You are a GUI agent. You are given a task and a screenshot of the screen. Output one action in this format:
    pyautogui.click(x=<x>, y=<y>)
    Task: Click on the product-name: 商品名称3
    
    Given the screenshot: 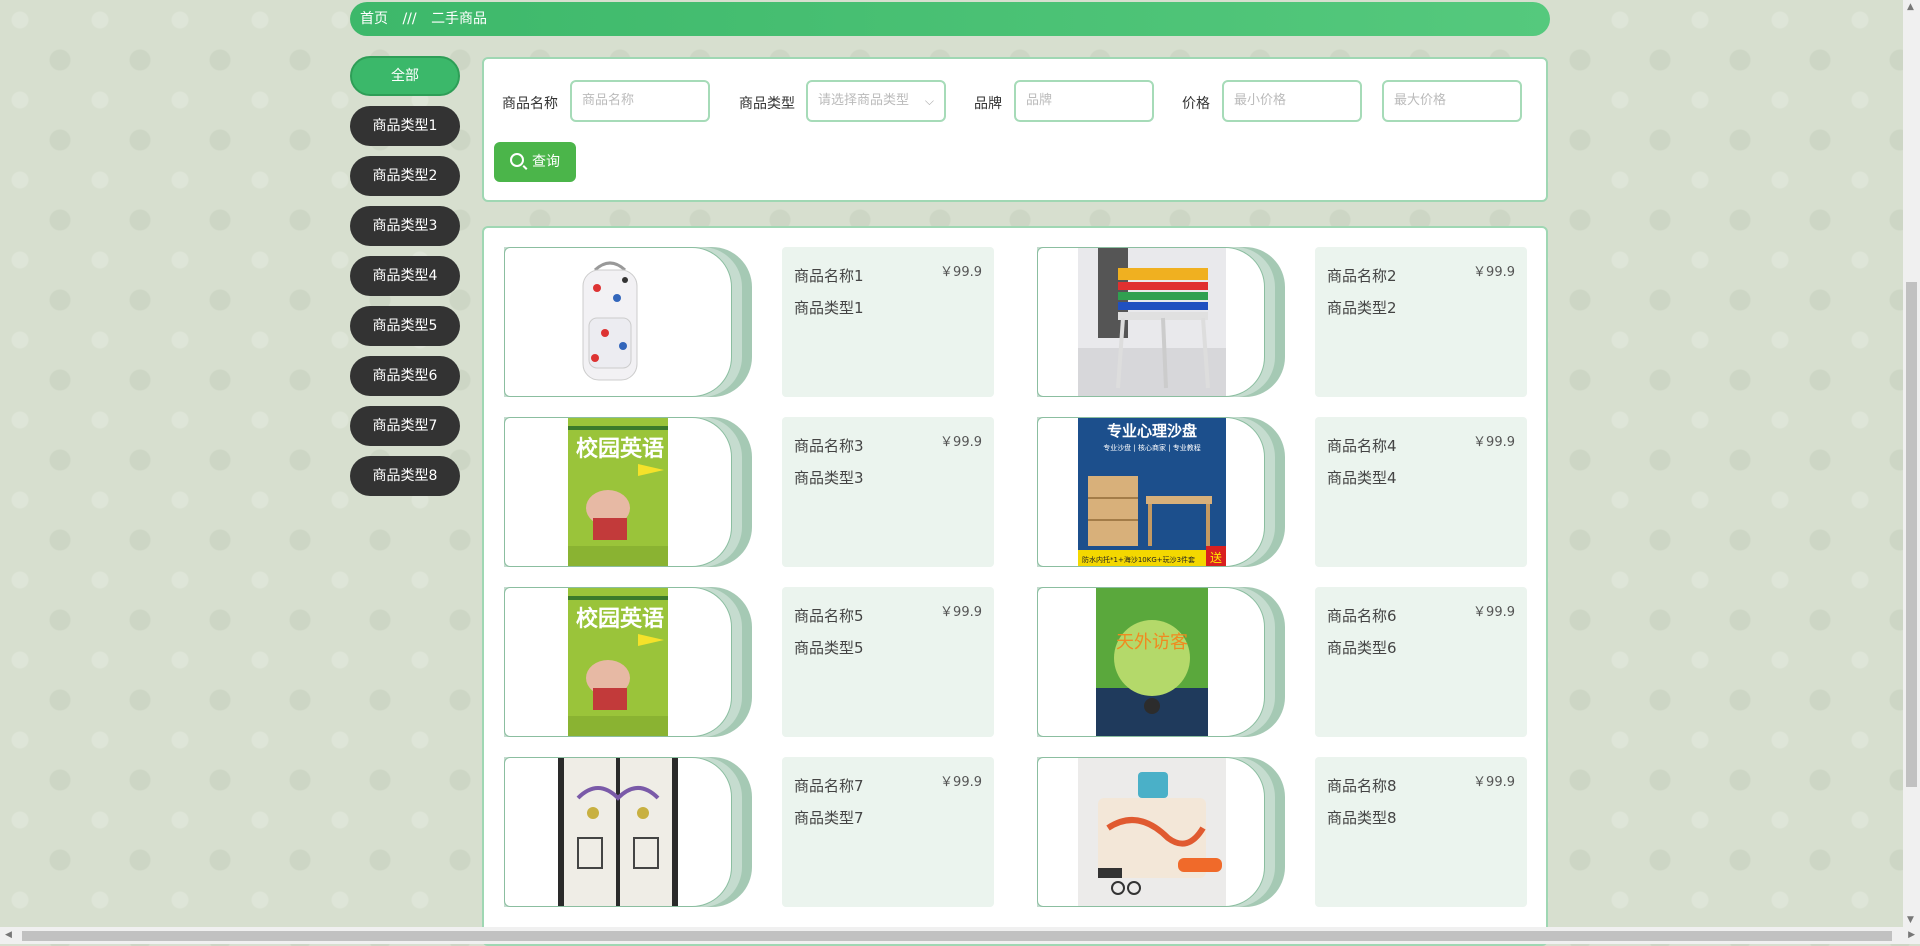 What is the action you would take?
    pyautogui.click(x=829, y=446)
    